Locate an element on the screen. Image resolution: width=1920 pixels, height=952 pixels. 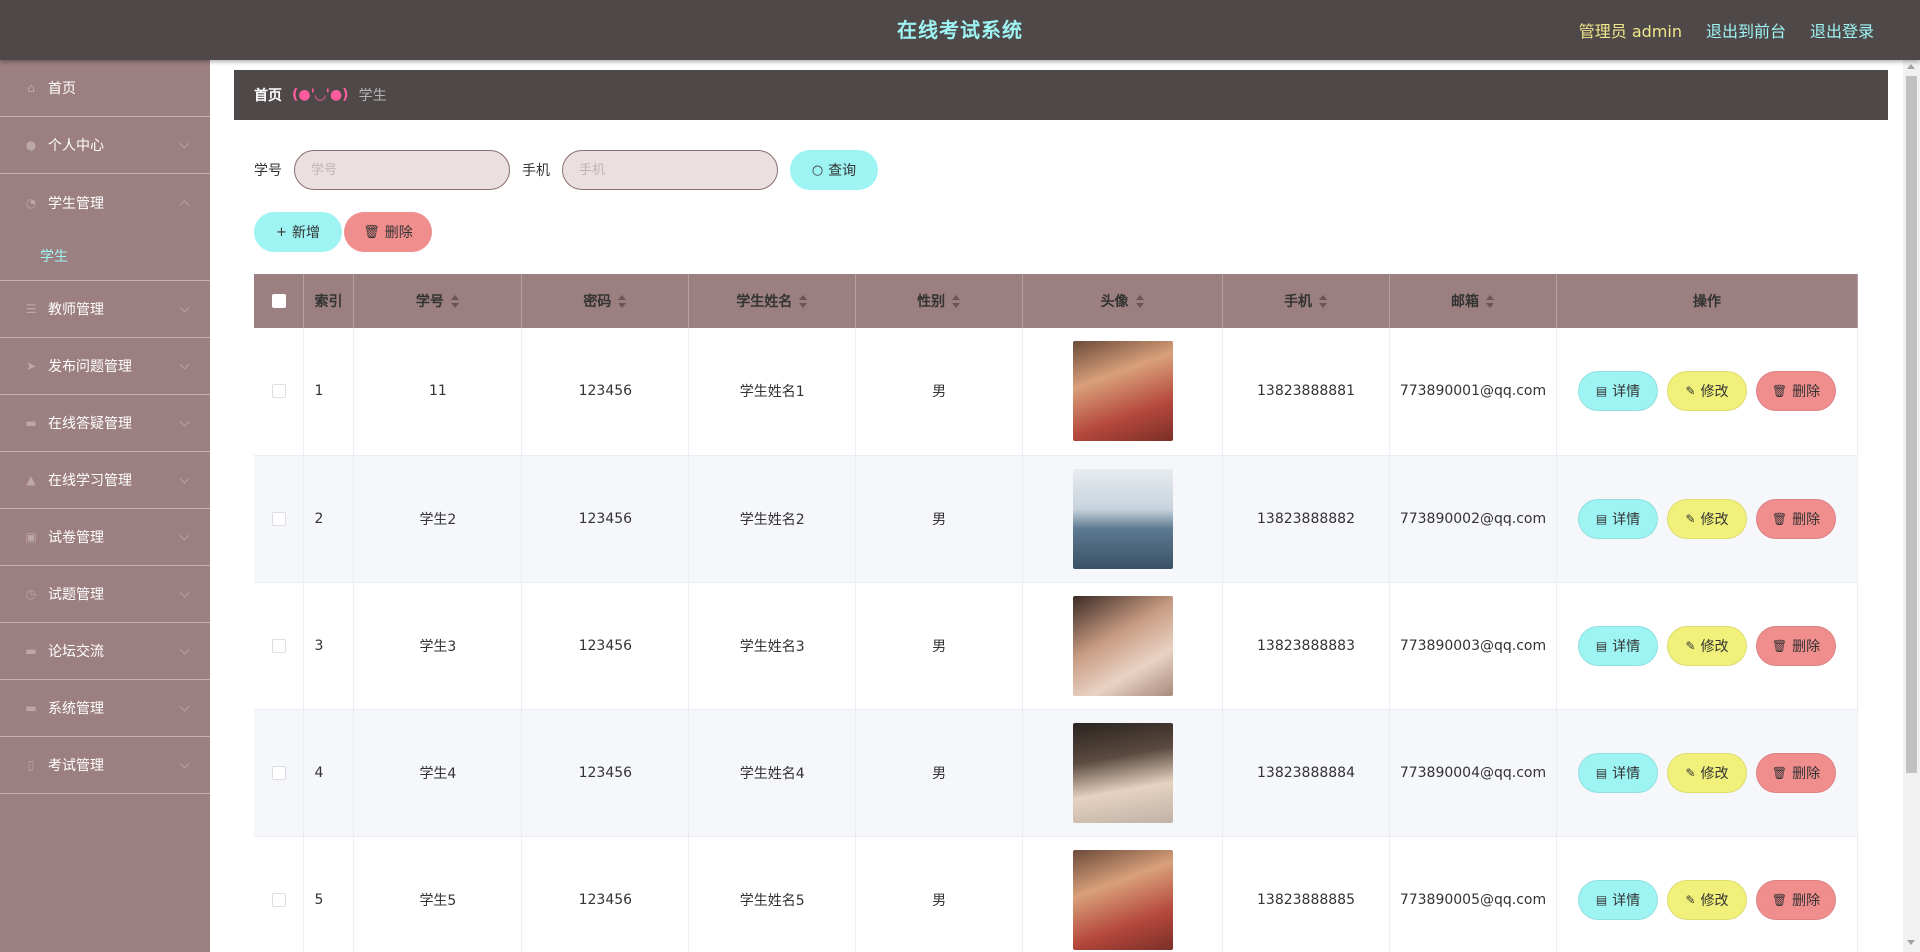
sidebar-item-student-mgmt: ◔ 学生管理 is located at coordinates (105, 202).